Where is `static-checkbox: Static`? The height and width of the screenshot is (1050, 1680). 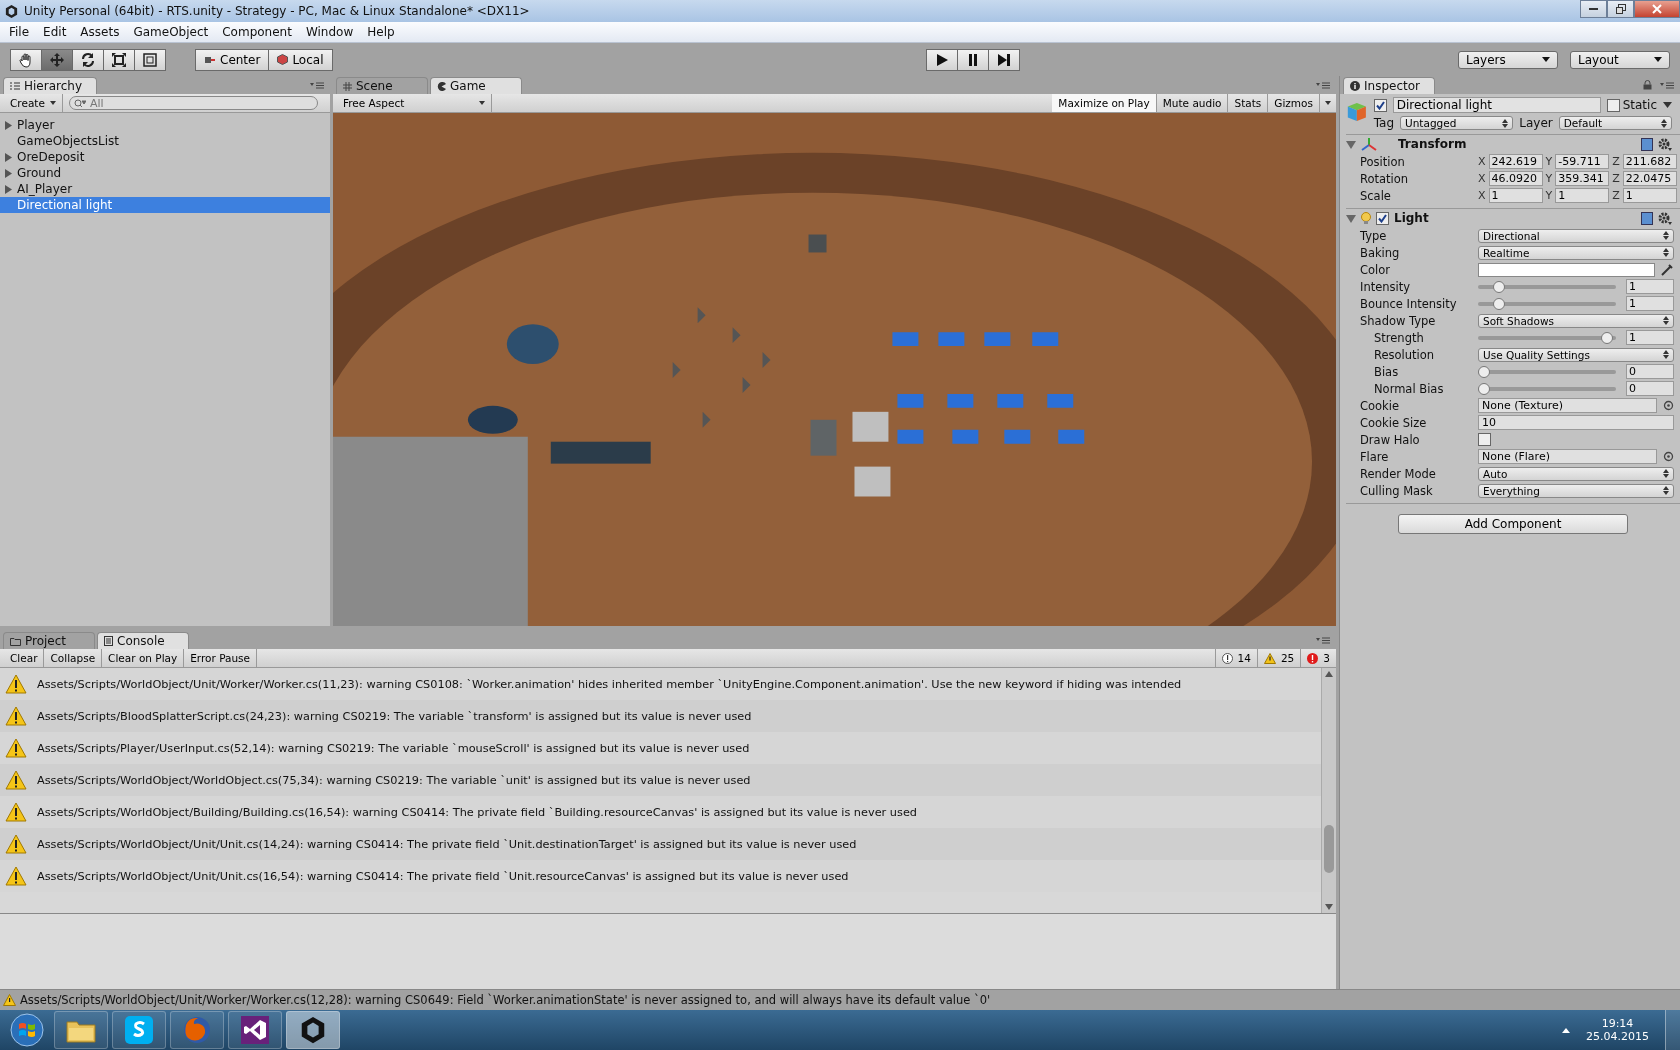
static-checkbox: Static is located at coordinates (1631, 105).